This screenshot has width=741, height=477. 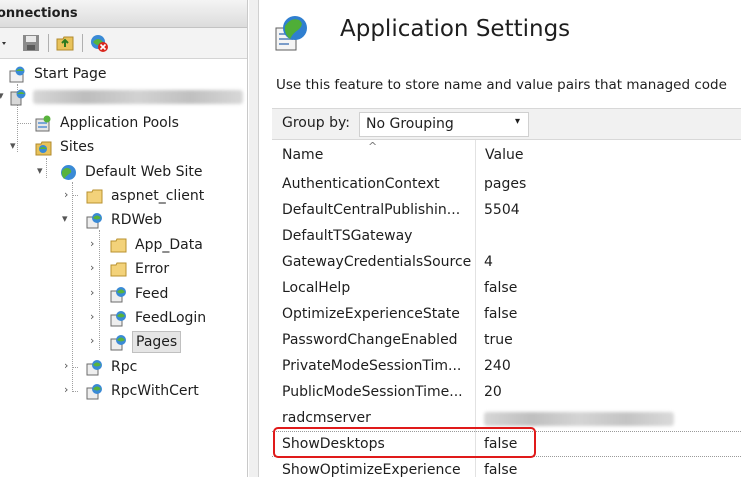 What do you see at coordinates (158, 196) in the screenshot?
I see `tree-label: aspnet_client` at bounding box center [158, 196].